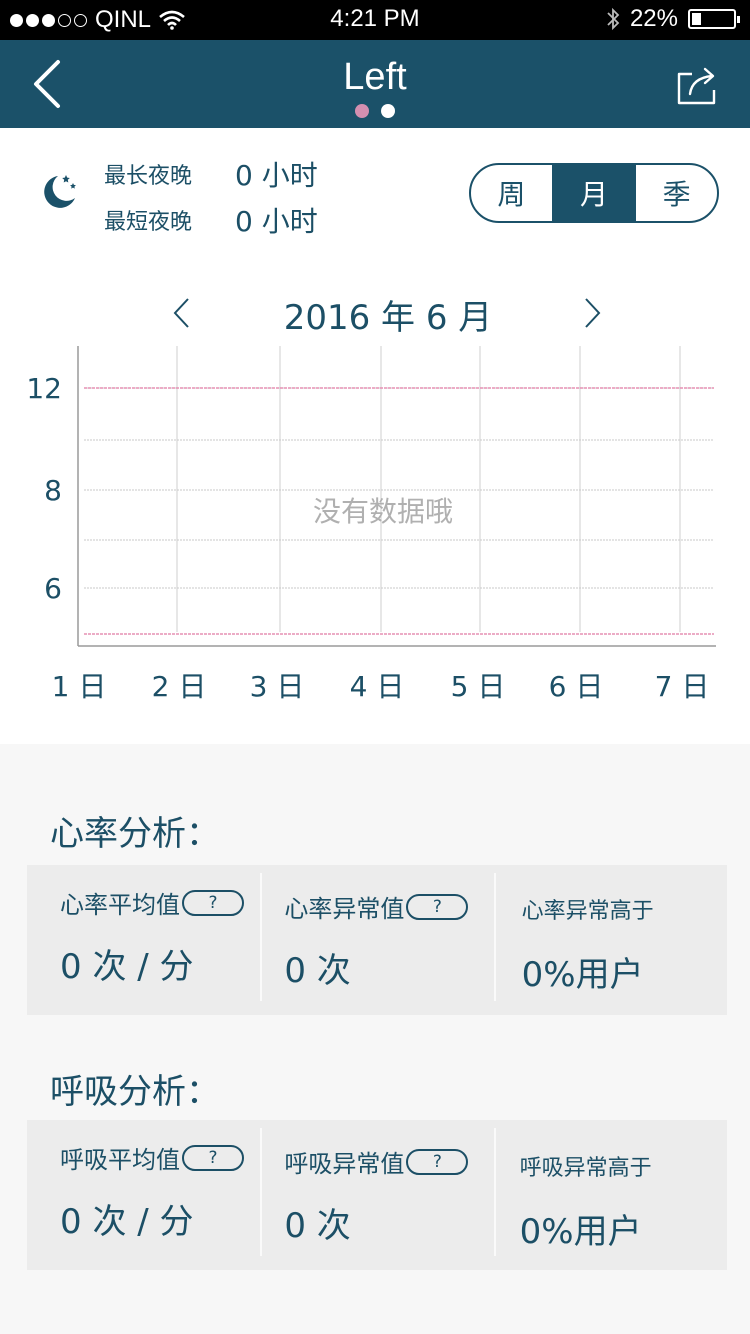 This screenshot has width=750, height=1334. What do you see at coordinates (127, 1222) in the screenshot?
I see `breath-avg-value: 0 次 / 分` at bounding box center [127, 1222].